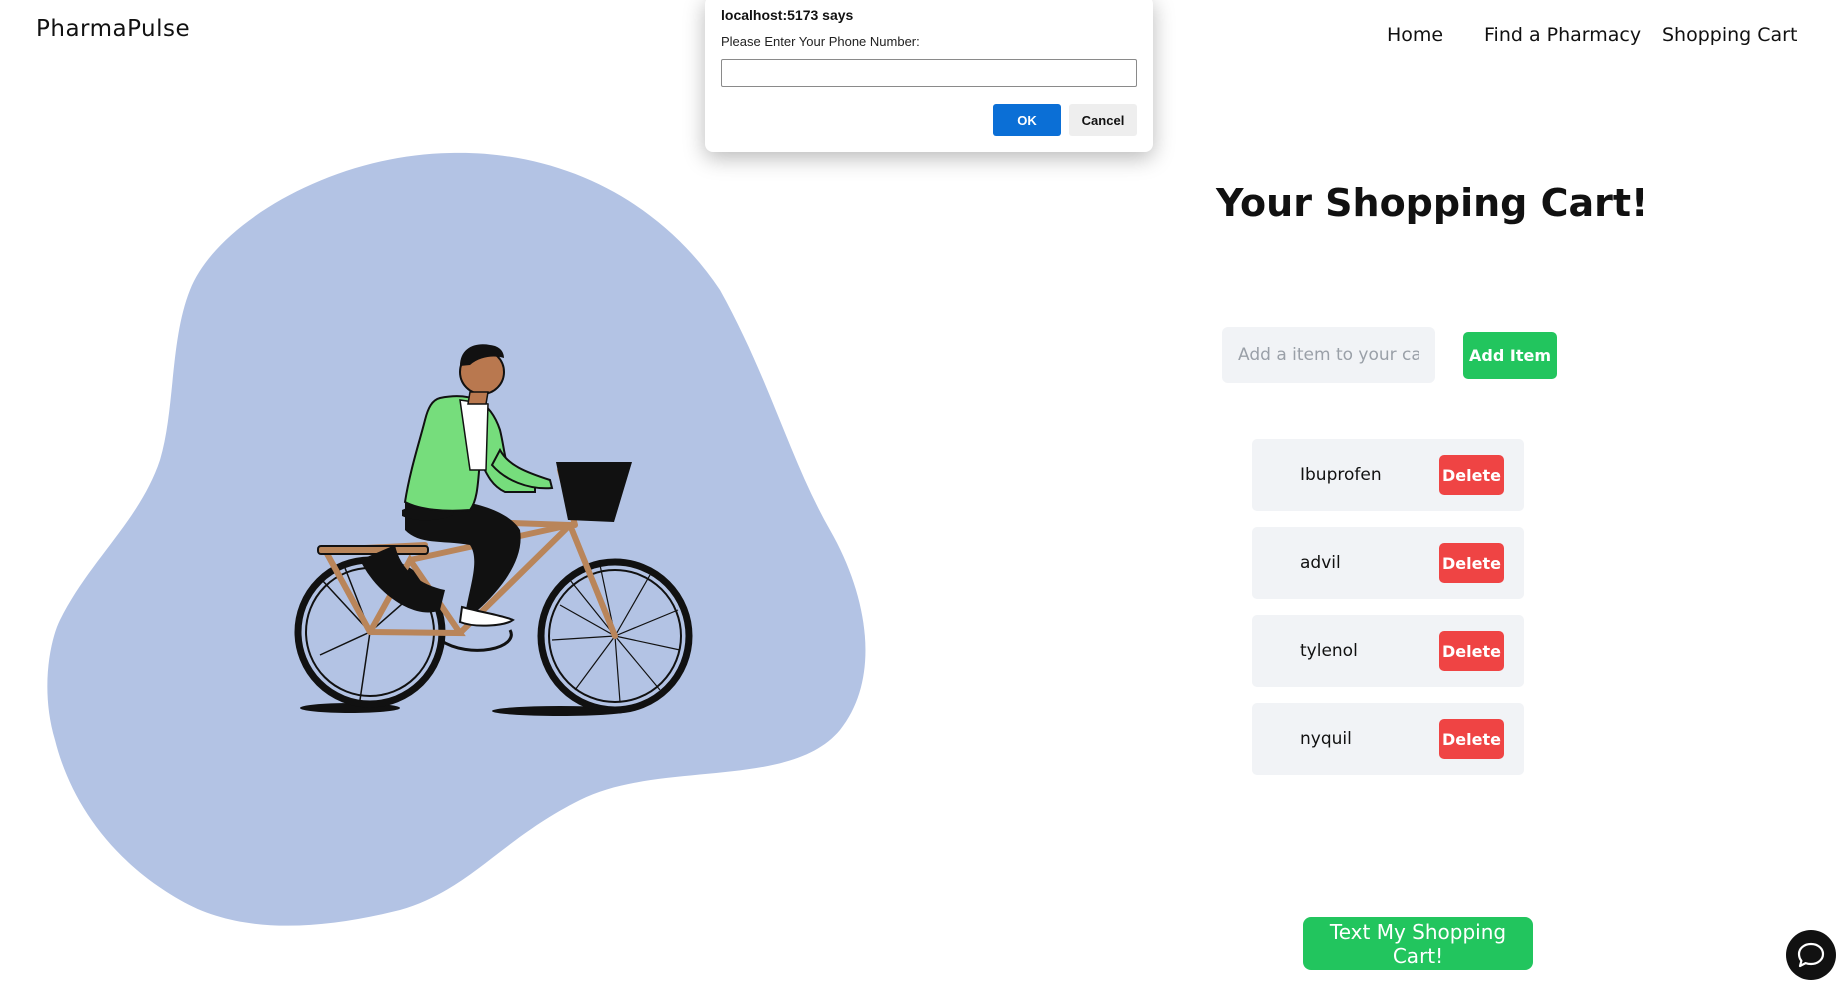  Describe the element at coordinates (1341, 475) in the screenshot. I see `cart-item-name: Ibuprofen` at that location.